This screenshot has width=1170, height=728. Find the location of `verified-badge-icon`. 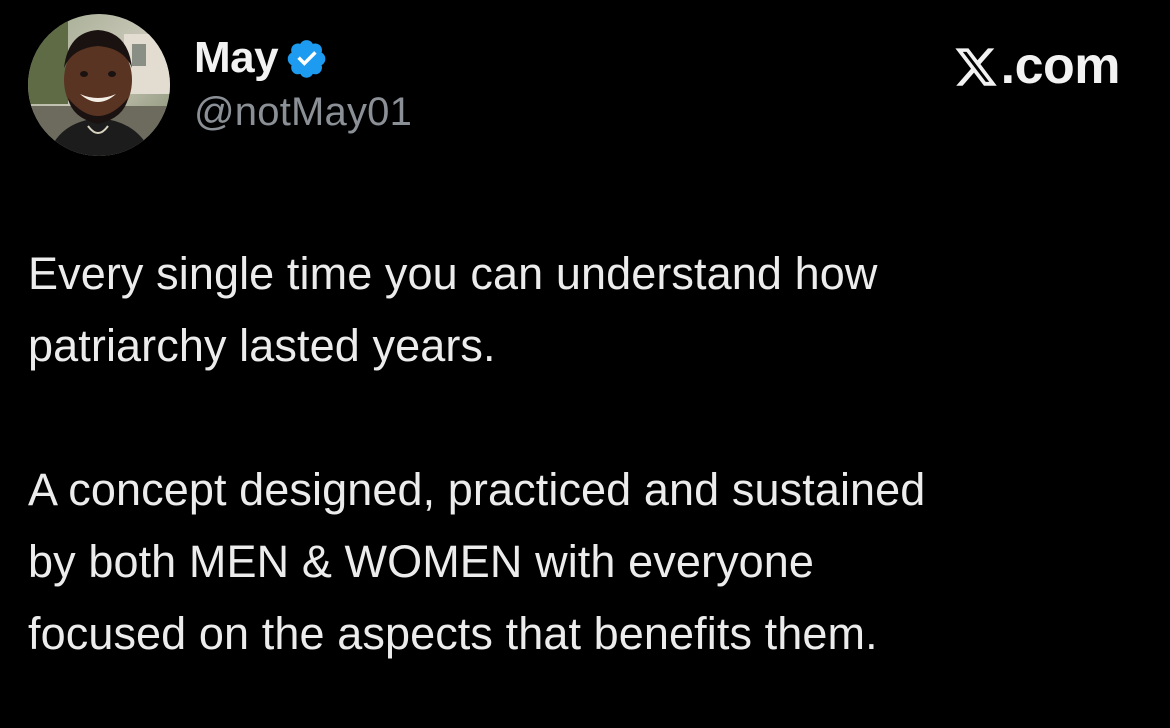

verified-badge-icon is located at coordinates (307, 58).